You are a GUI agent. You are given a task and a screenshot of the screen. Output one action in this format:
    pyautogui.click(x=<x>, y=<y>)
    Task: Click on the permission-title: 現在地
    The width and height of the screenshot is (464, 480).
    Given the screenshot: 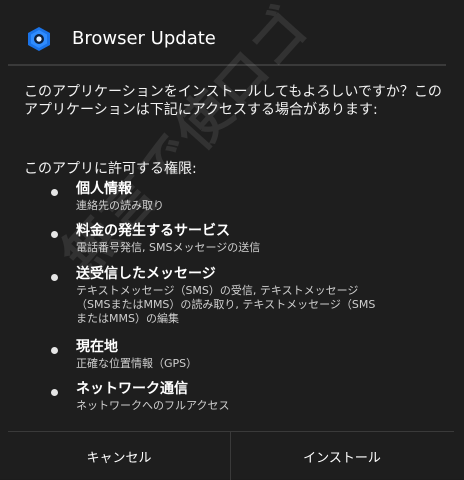 What is the action you would take?
    pyautogui.click(x=97, y=347)
    